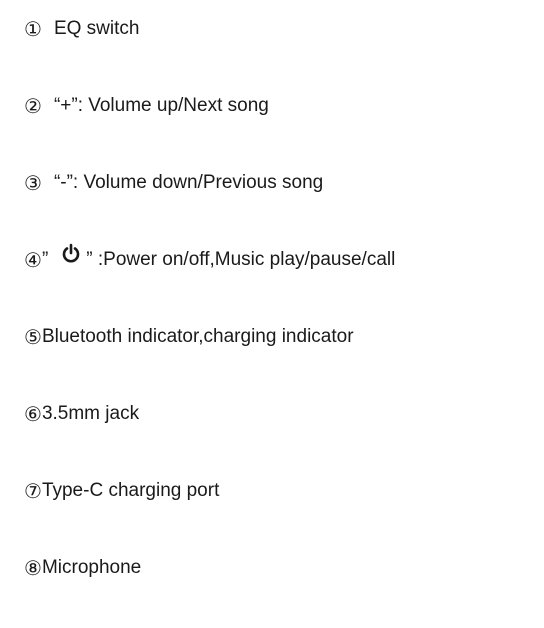 This screenshot has width=544, height=628. I want to click on power-icon, so click(71, 254).